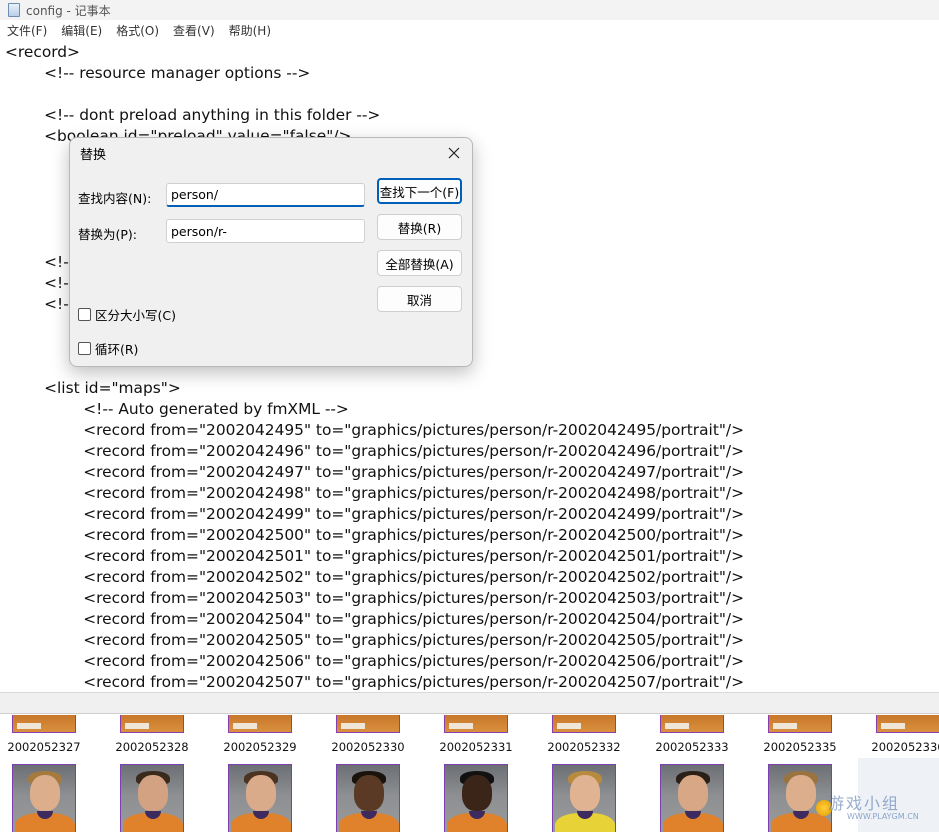 The image size is (939, 832). Describe the element at coordinates (419, 227) in the screenshot. I see `replace-button: 替换(R)` at that location.